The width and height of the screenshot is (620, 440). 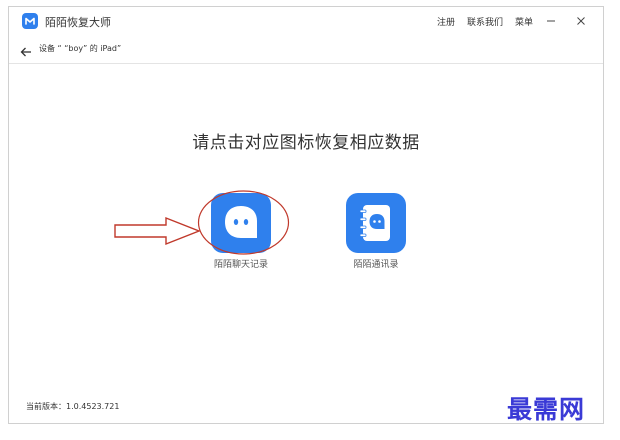 I want to click on page-headline: 请点击对应图标恢复相应数据, so click(x=306, y=143).